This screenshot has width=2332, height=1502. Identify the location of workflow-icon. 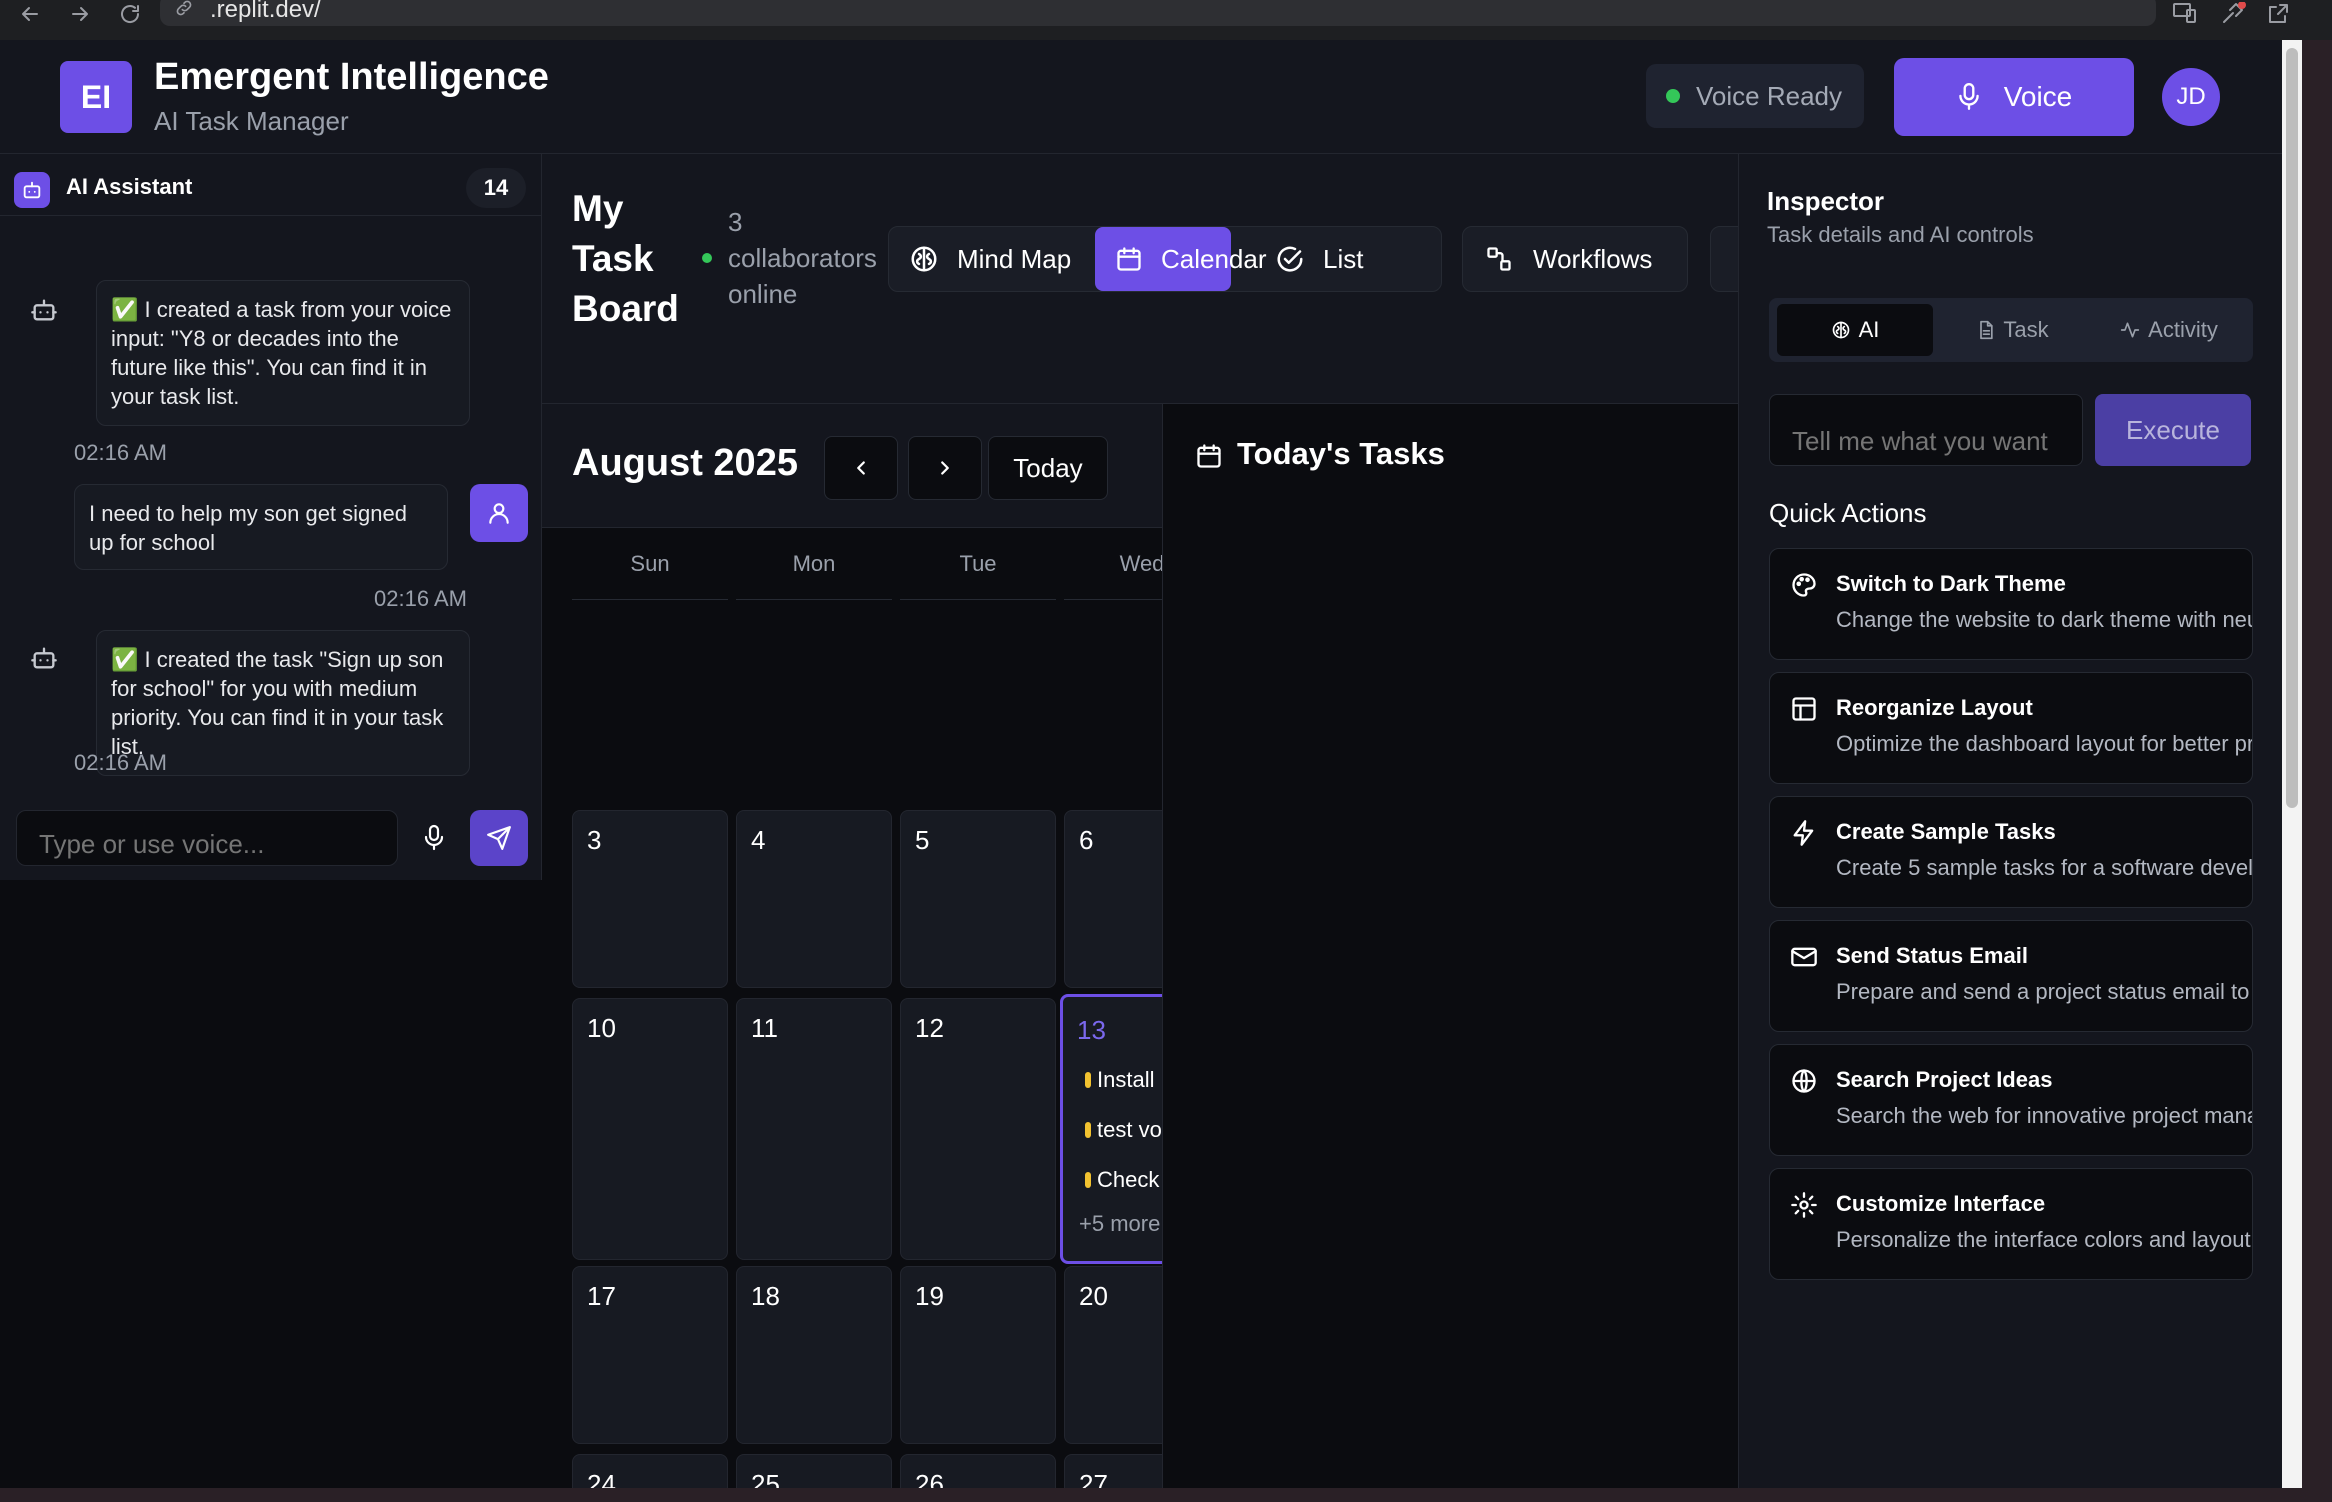
(1499, 259).